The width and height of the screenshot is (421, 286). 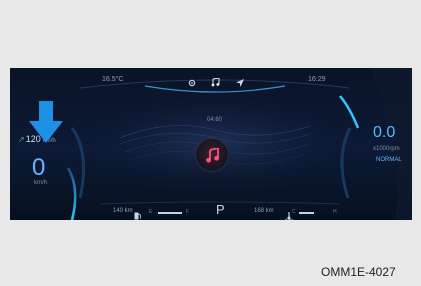 I want to click on coolant-cold-label: C, so click(x=294, y=212).